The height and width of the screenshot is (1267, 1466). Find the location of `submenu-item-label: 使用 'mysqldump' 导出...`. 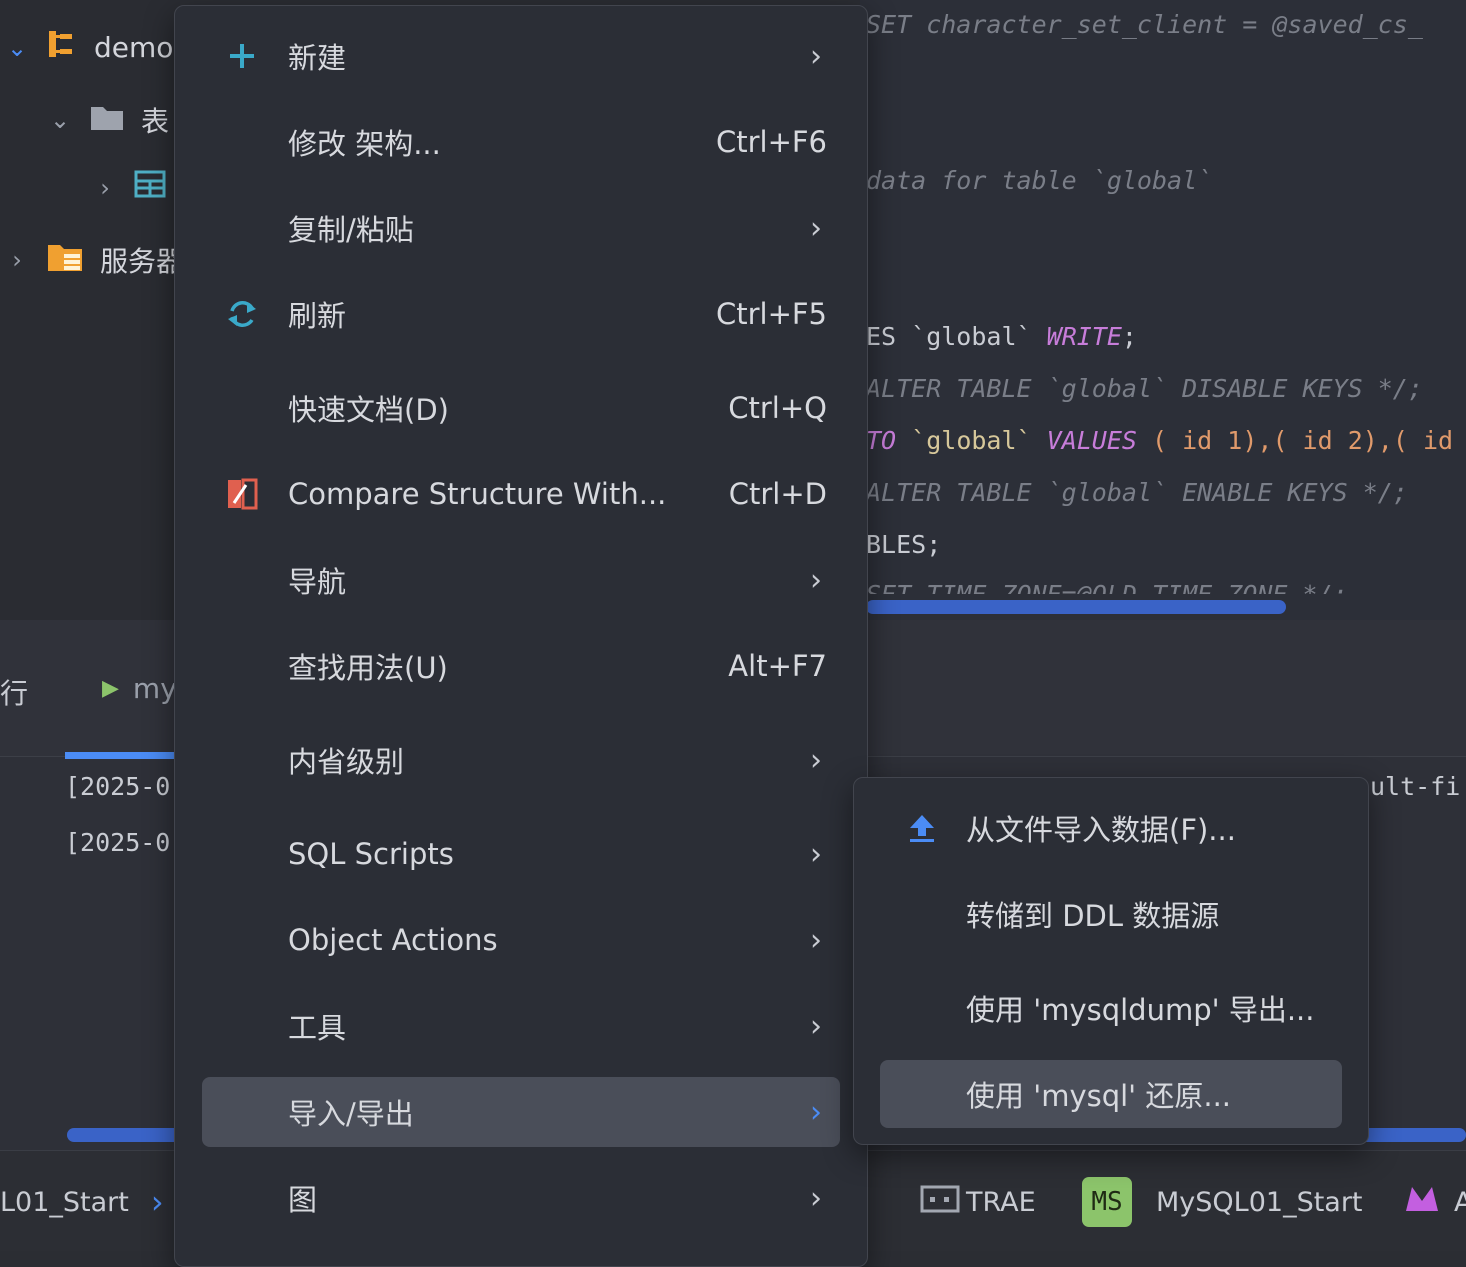

submenu-item-label: 使用 'mysqldump' 导出... is located at coordinates (1140, 1010).